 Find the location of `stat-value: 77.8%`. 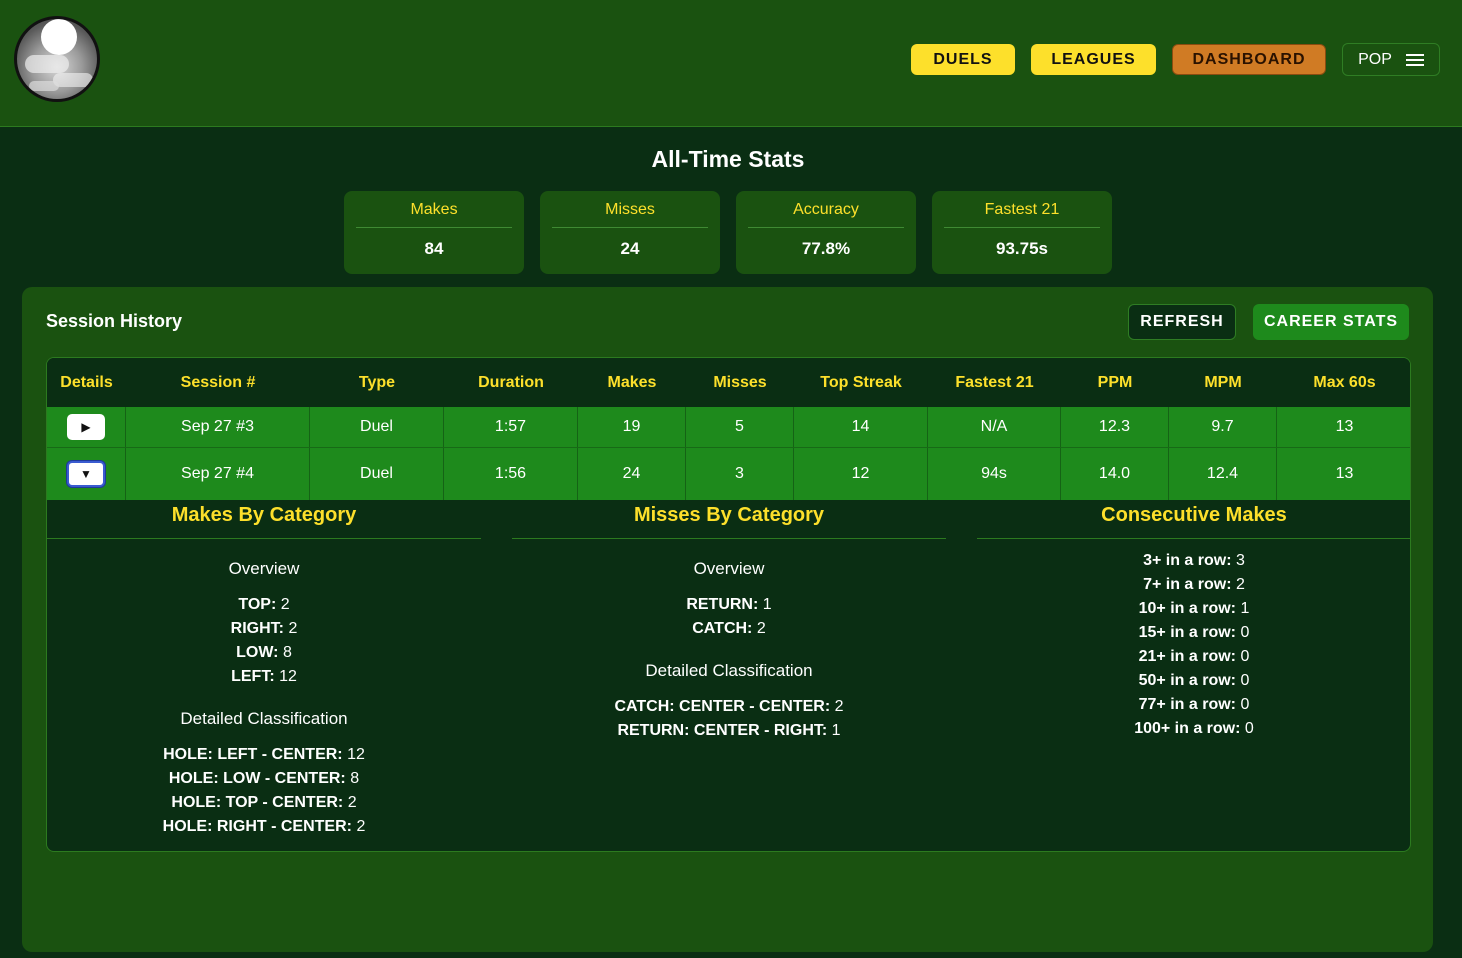

stat-value: 77.8% is located at coordinates (826, 248).